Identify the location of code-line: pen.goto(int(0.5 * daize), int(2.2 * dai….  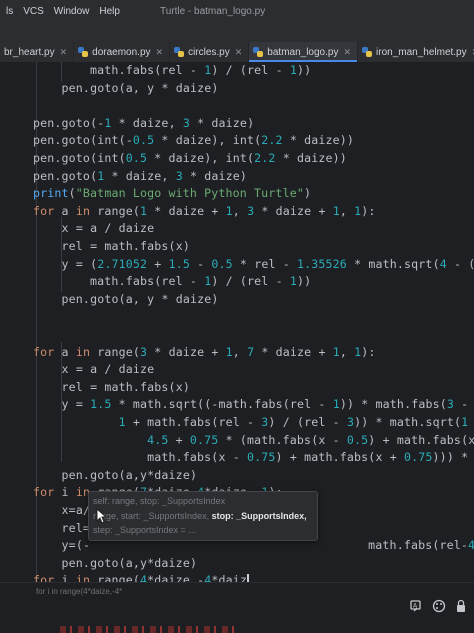
(190, 158).